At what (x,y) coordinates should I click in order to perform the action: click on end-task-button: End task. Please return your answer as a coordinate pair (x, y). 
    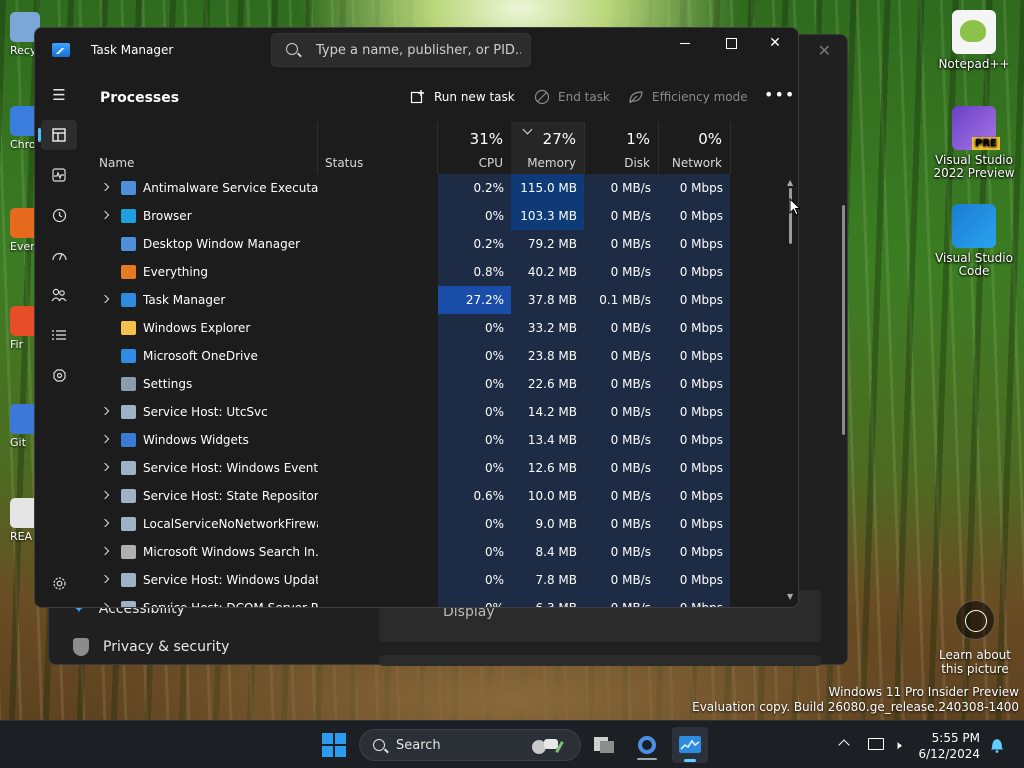
    Looking at the image, I should click on (572, 97).